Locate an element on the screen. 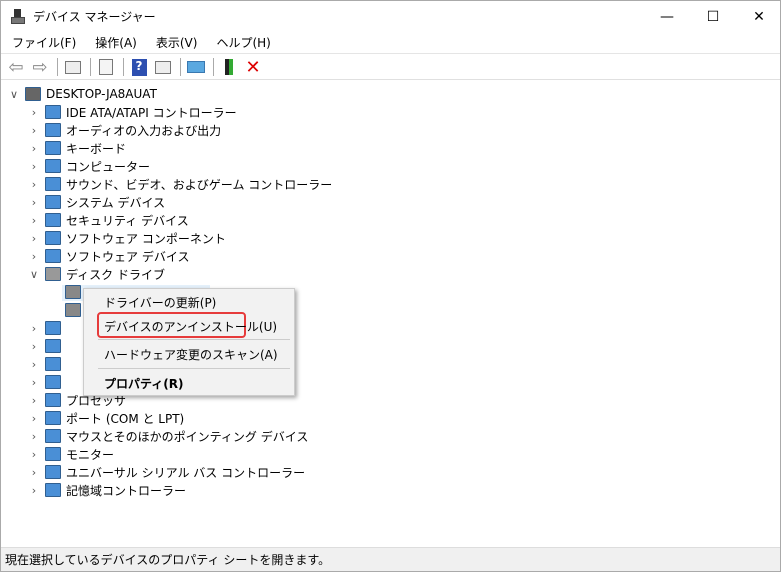 This screenshot has width=781, height=572. menu-item-uninstall-device: デバイスのアンインストール(U) is located at coordinates (190, 326).